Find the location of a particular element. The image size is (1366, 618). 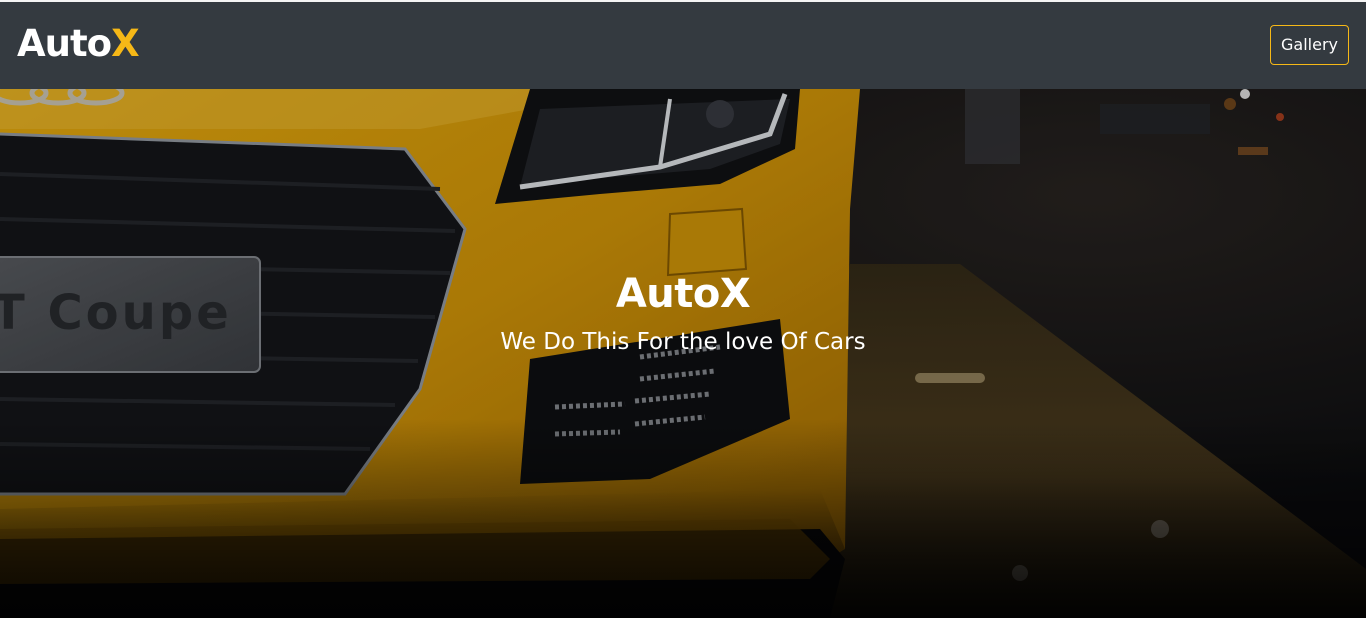

hero-title: AutoX is located at coordinates (683, 294).